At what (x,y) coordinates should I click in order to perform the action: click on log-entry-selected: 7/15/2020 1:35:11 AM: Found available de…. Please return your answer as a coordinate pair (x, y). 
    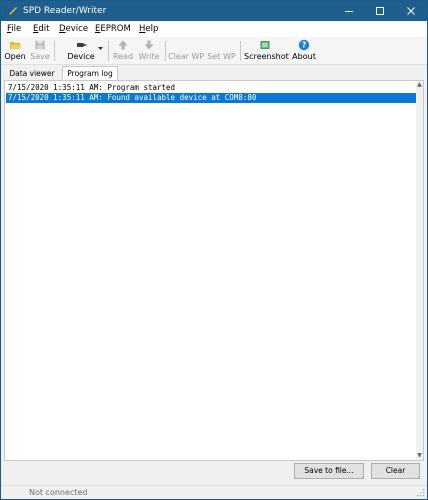
    Looking at the image, I should click on (211, 98).